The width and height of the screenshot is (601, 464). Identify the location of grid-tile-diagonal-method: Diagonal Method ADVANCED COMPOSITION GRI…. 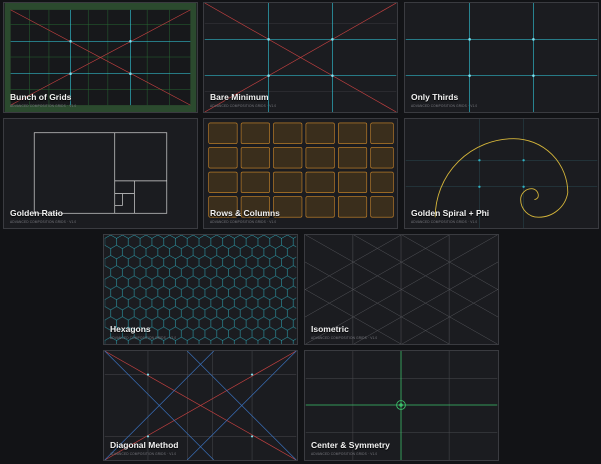
(200, 405).